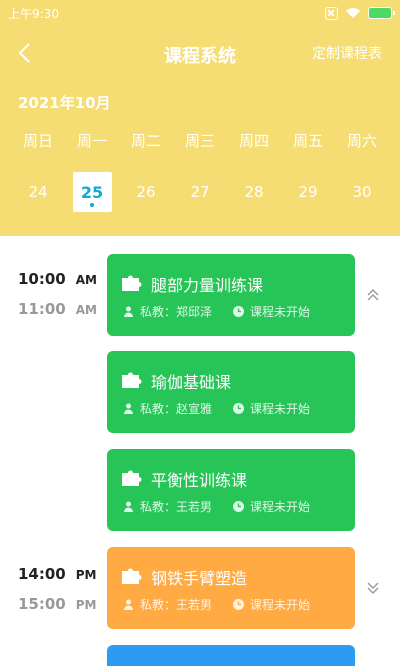 Image resolution: width=400 pixels, height=666 pixels. I want to click on date-cell: 29, so click(308, 192).